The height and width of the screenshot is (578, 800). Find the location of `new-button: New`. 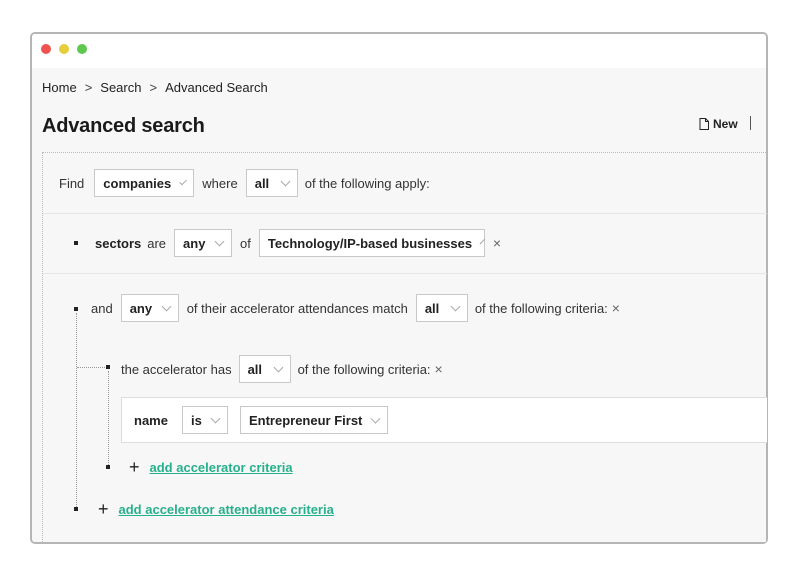

new-button: New is located at coordinates (718, 124).